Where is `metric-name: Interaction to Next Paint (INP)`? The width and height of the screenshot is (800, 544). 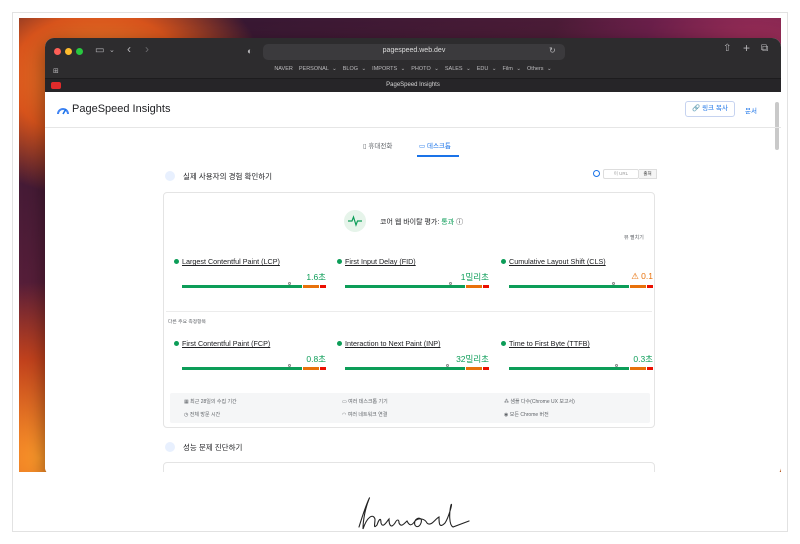
metric-name: Interaction to Next Paint (INP) is located at coordinates (392, 343).